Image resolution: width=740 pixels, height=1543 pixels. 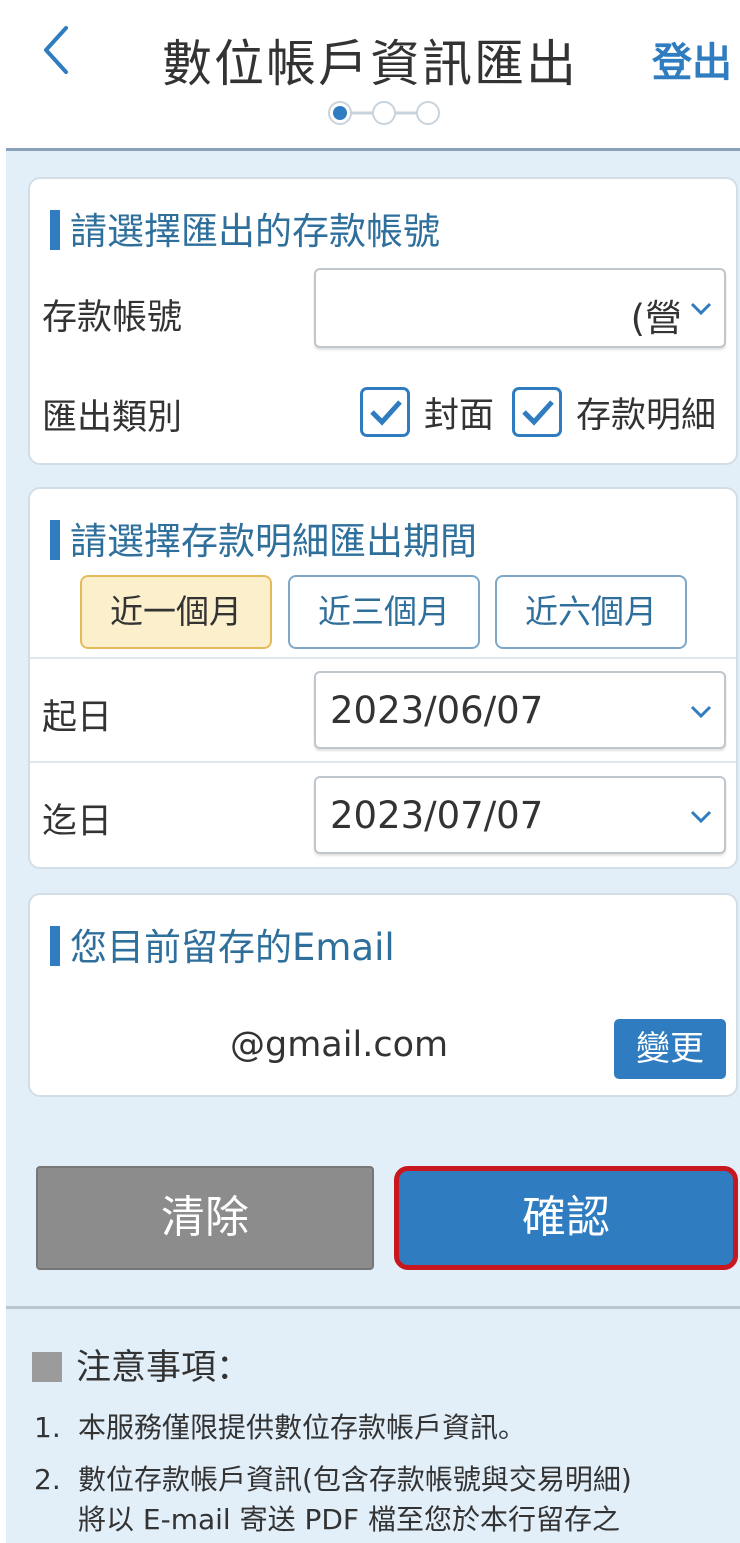 I want to click on email-section-title-text: 您目前留存的Email, so click(x=232, y=947).